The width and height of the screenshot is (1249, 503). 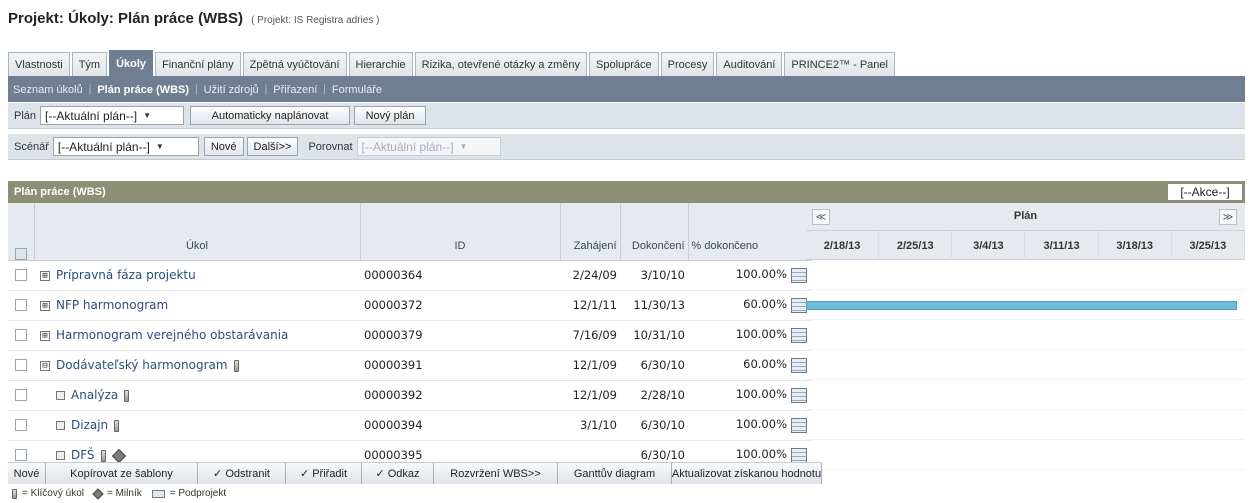 What do you see at coordinates (409, 395) in the screenshot?
I see `table-row: Analýza 00000392 12/1/09 2/28/10 100.00%` at bounding box center [409, 395].